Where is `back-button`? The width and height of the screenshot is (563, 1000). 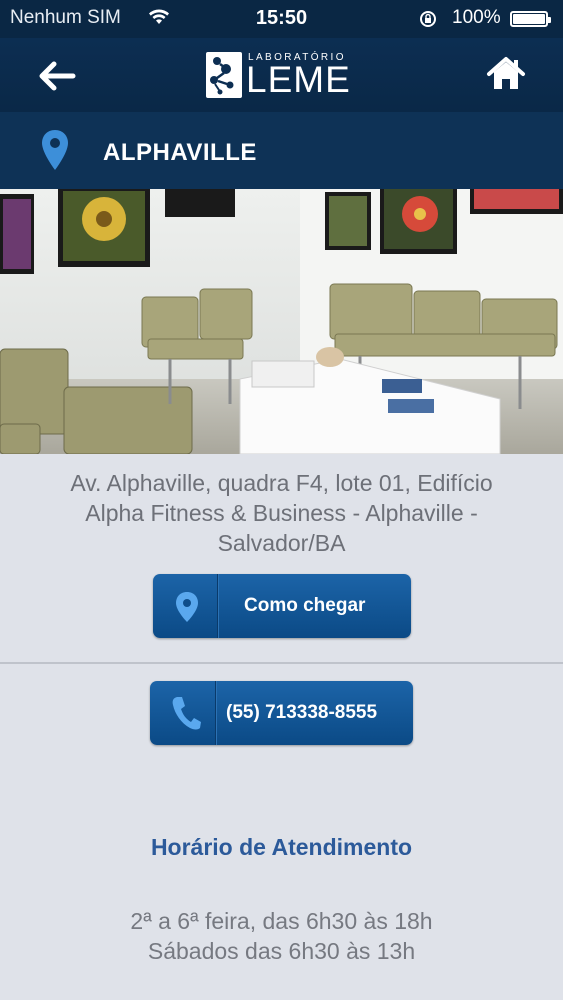 back-button is located at coordinates (58, 76).